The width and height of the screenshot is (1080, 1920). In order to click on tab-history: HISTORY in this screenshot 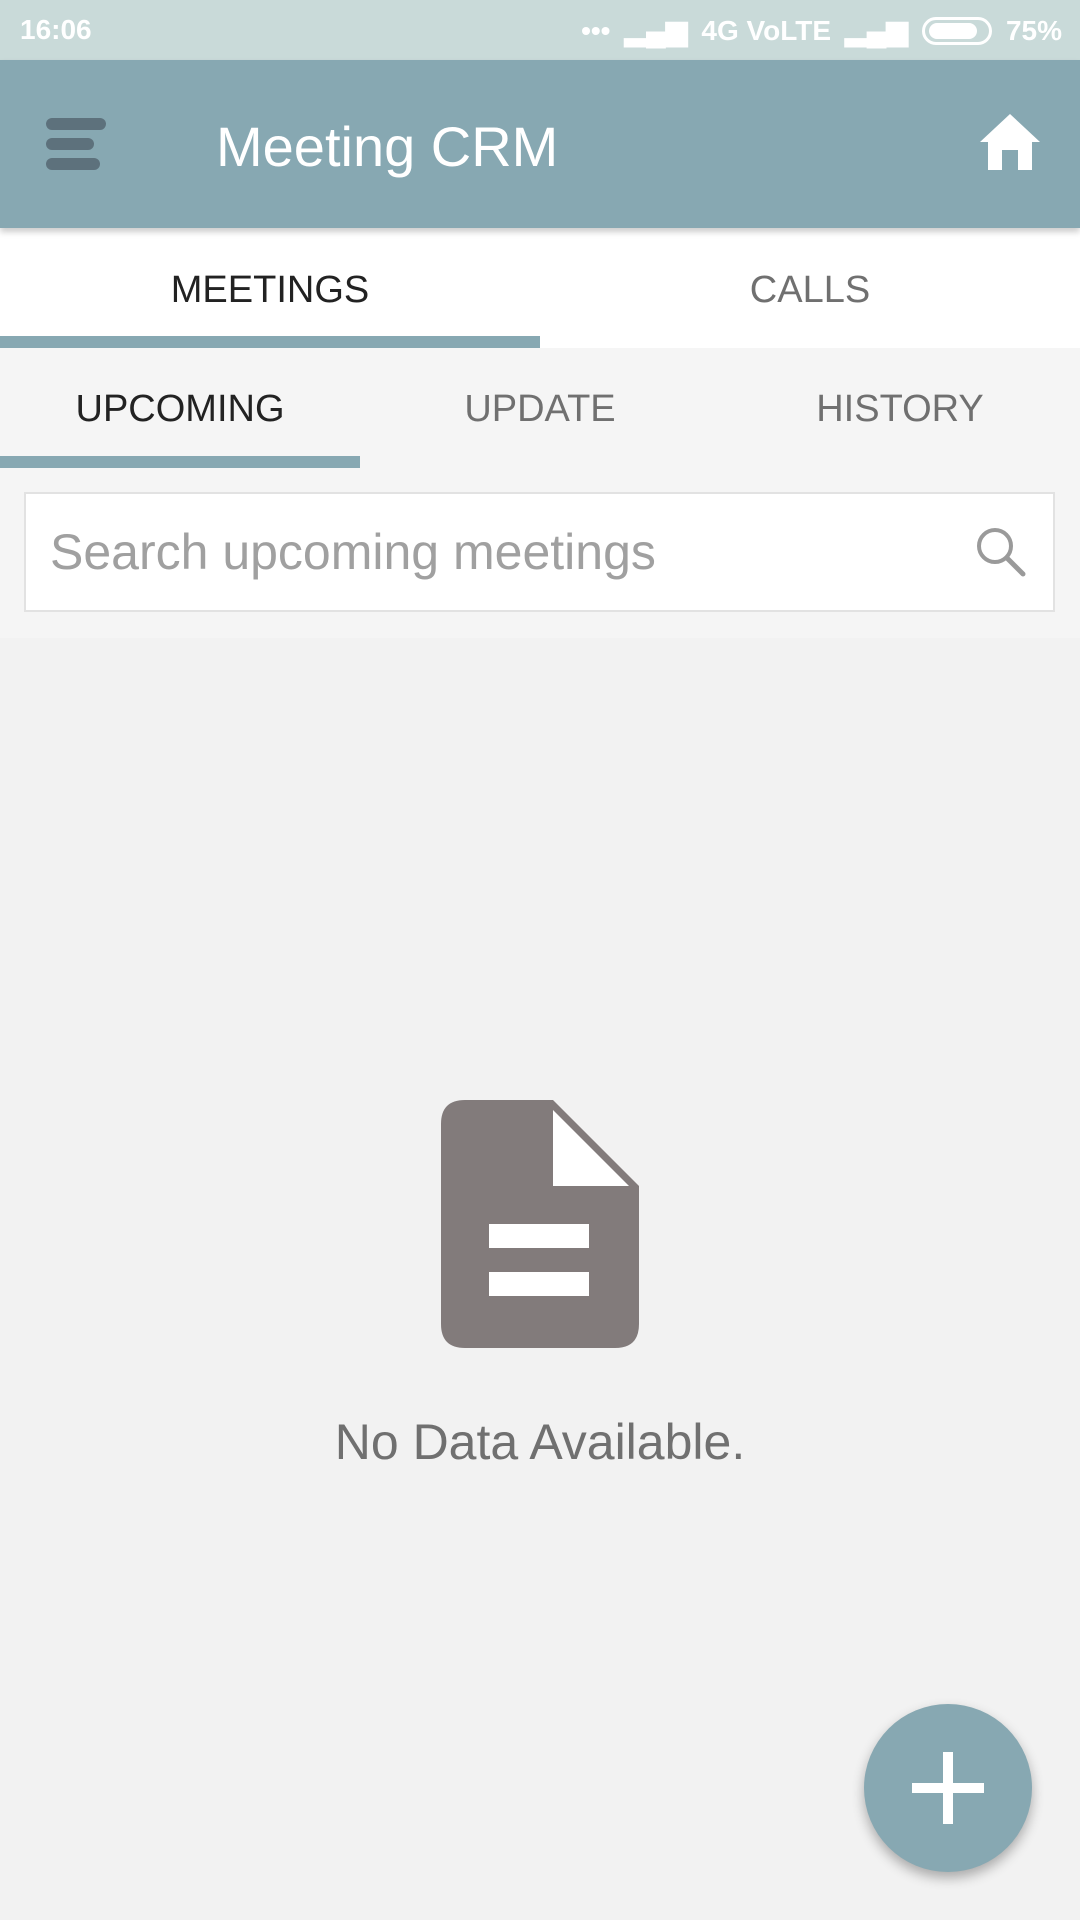, I will do `click(900, 408)`.